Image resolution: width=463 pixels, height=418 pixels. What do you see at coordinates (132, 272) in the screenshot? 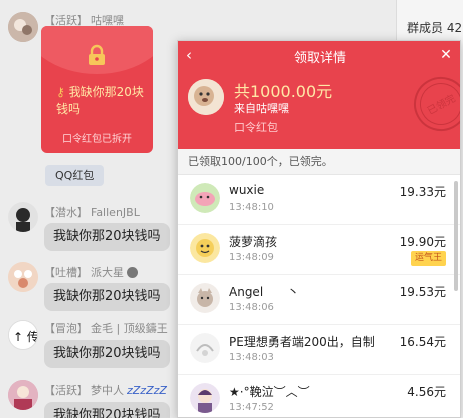
I see `badge-icon` at bounding box center [132, 272].